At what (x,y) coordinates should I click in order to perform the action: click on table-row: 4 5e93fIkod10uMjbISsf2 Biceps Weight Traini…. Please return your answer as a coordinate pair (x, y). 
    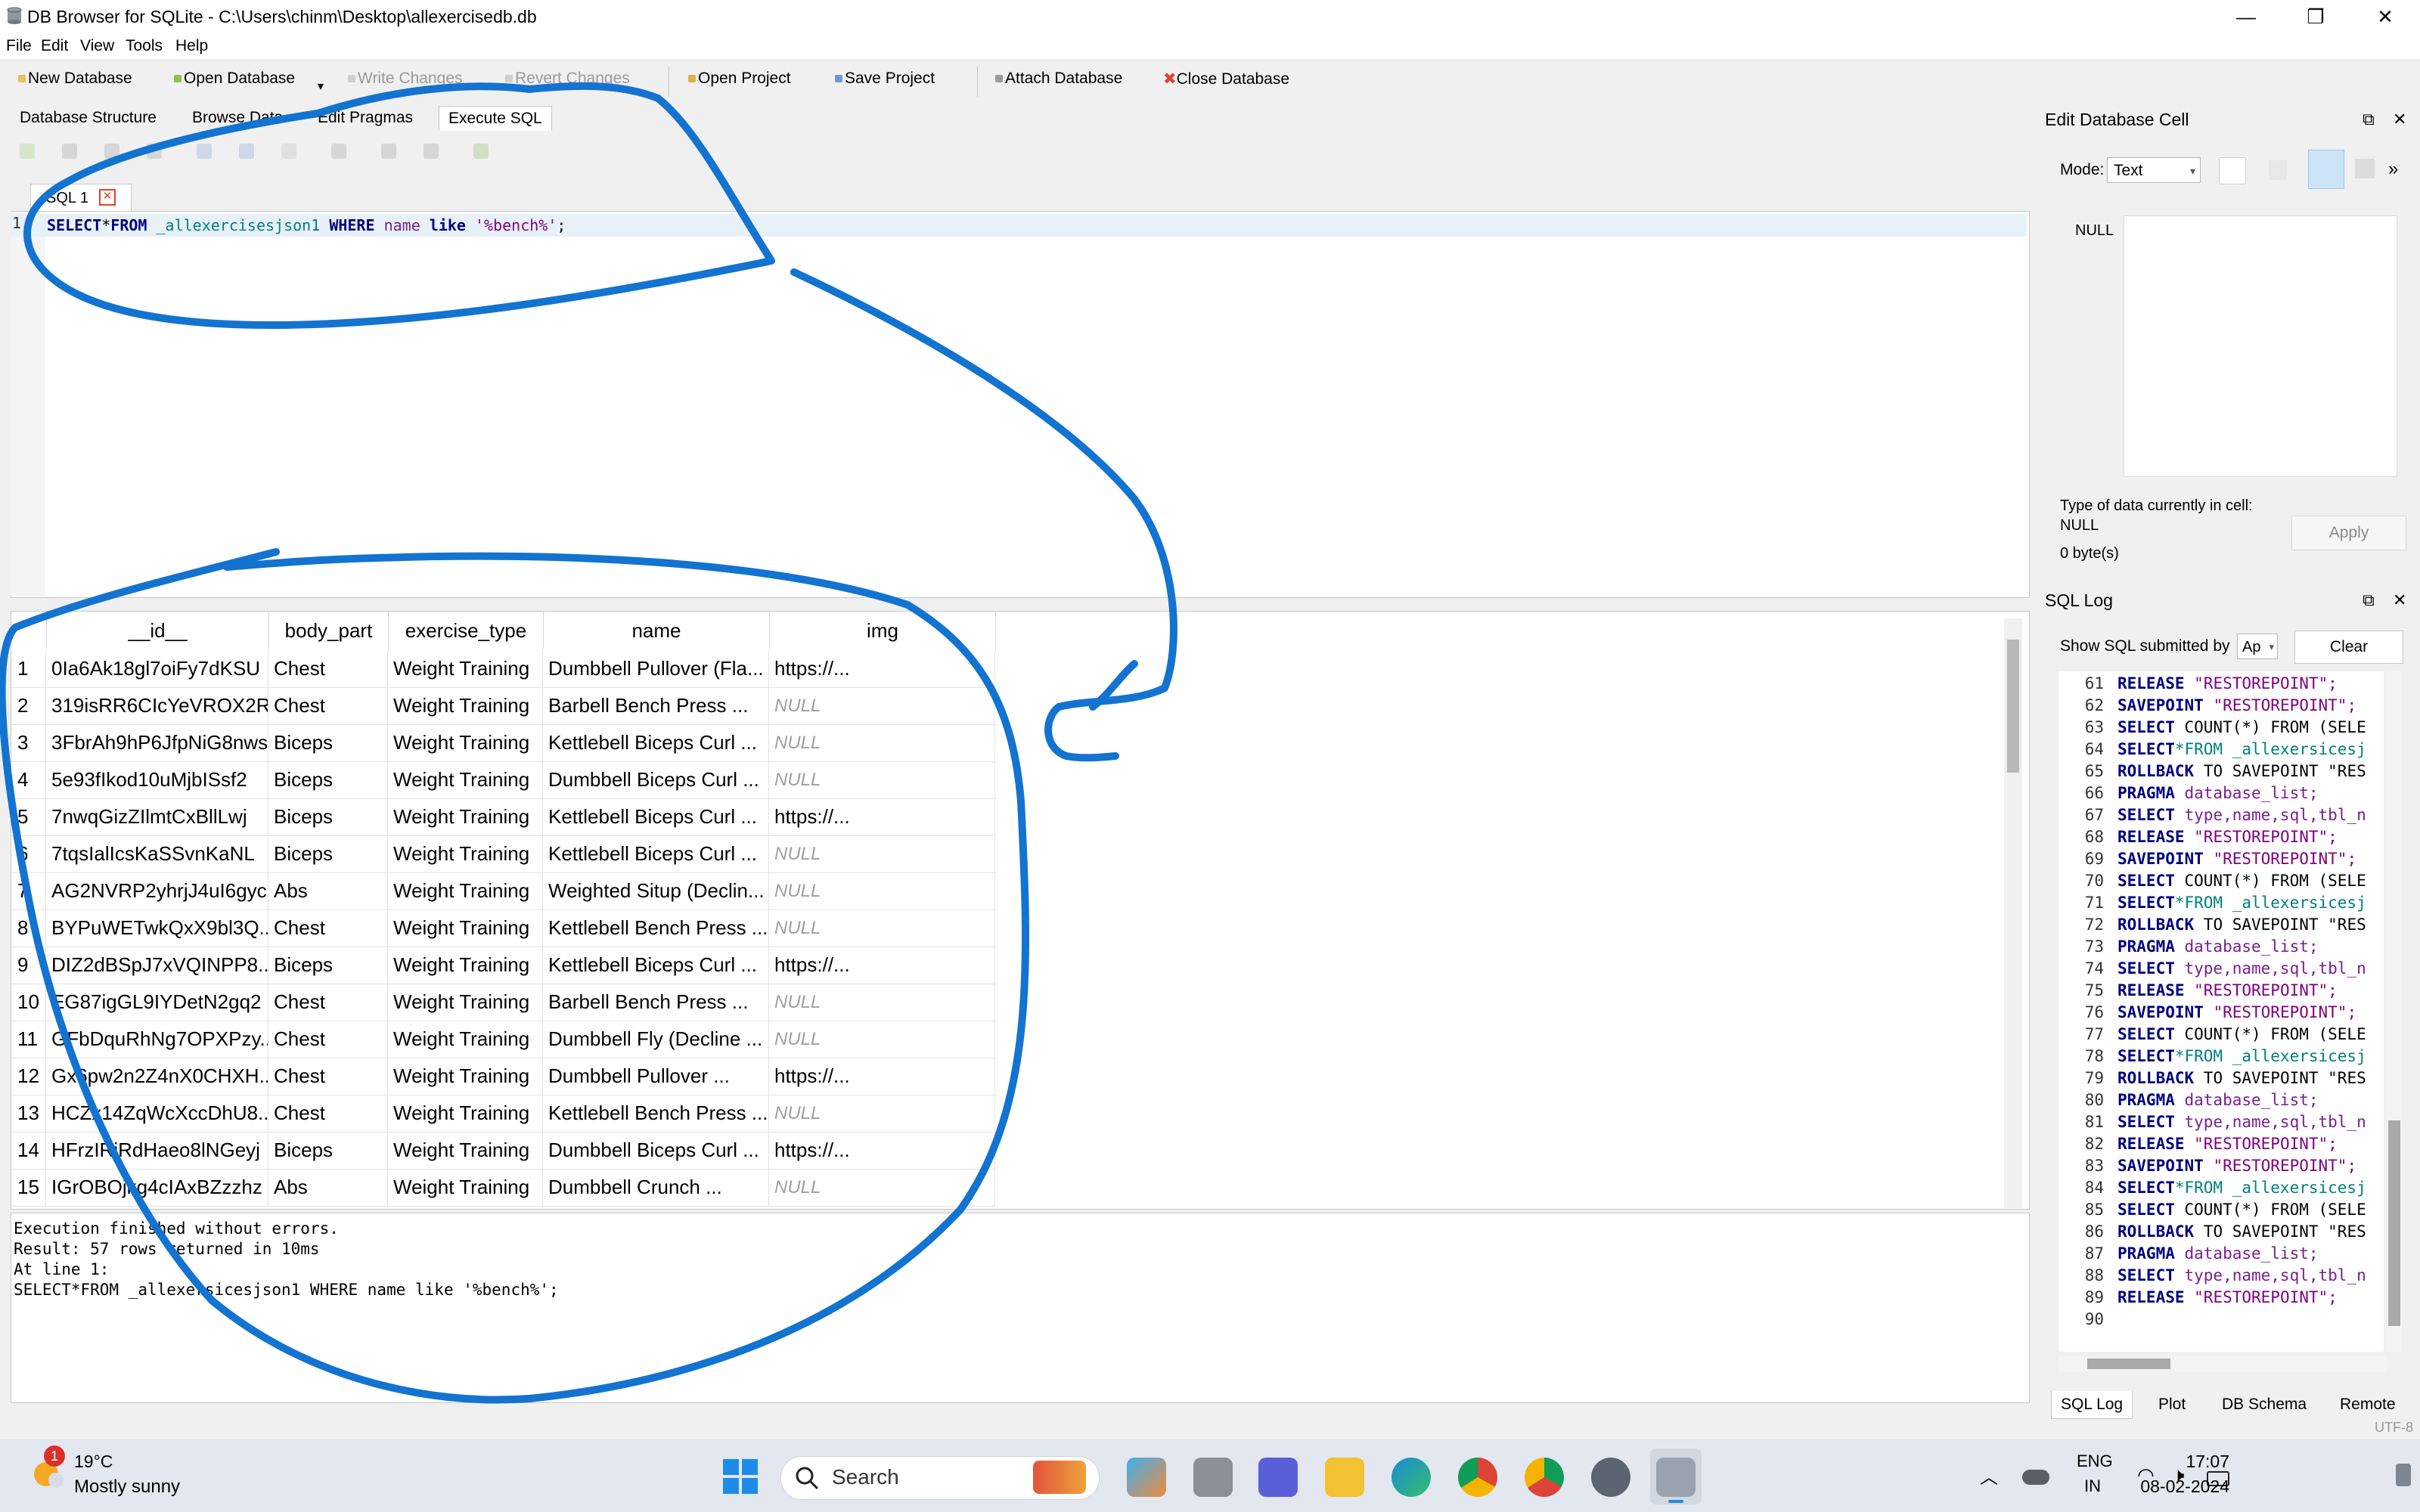
    Looking at the image, I should click on (503, 780).